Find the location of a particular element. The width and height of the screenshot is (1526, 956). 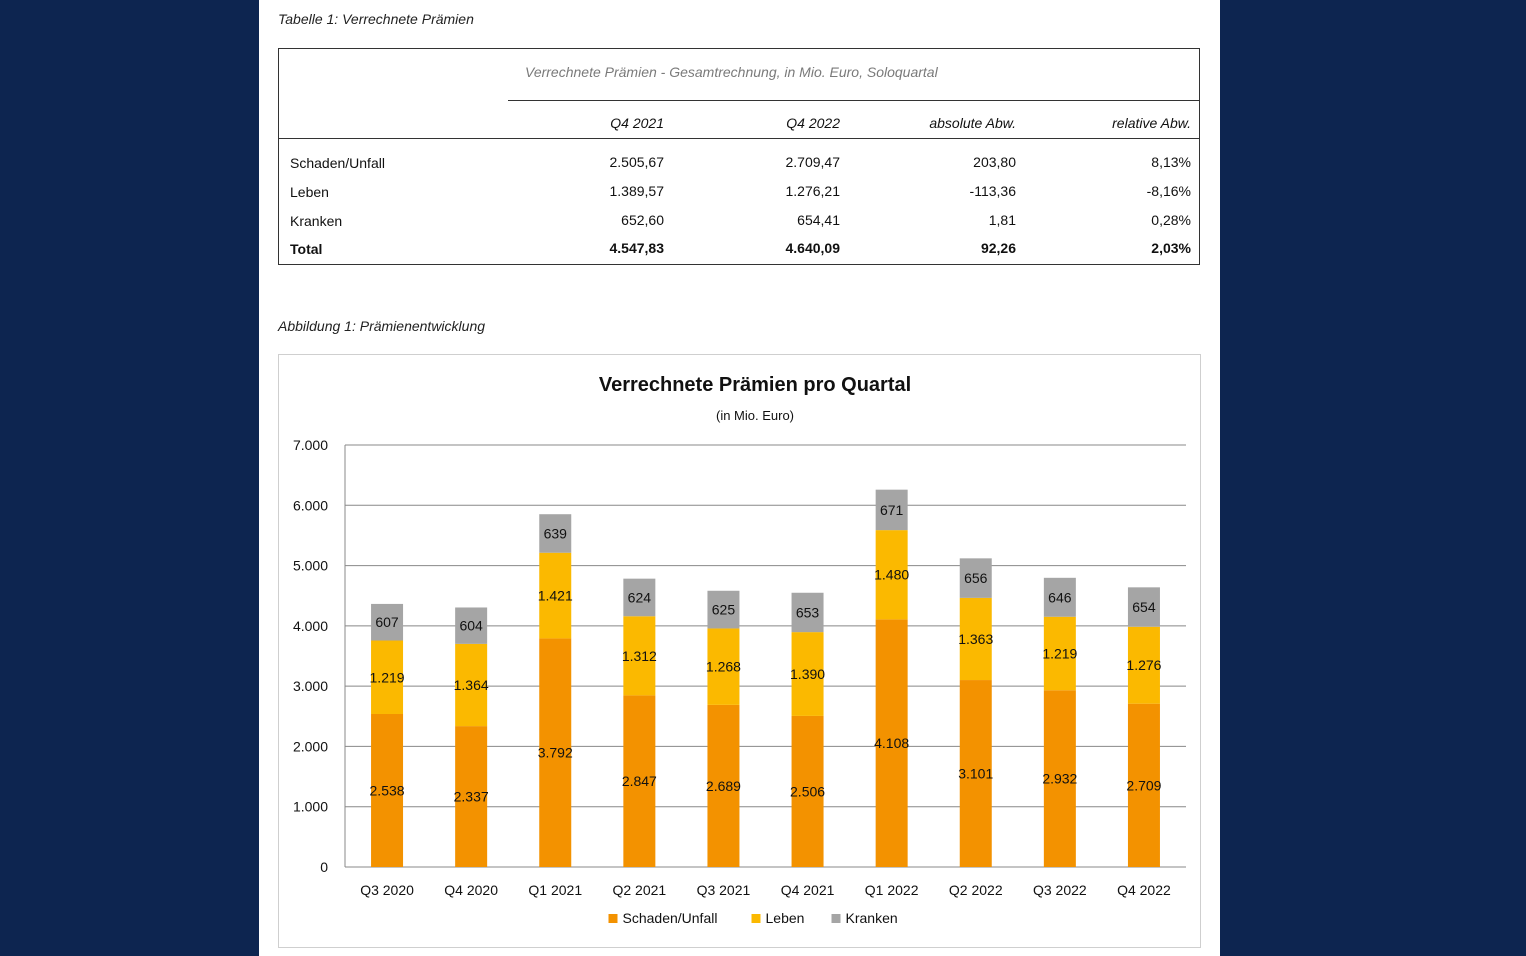

data-label: 3.792 is located at coordinates (555, 753).